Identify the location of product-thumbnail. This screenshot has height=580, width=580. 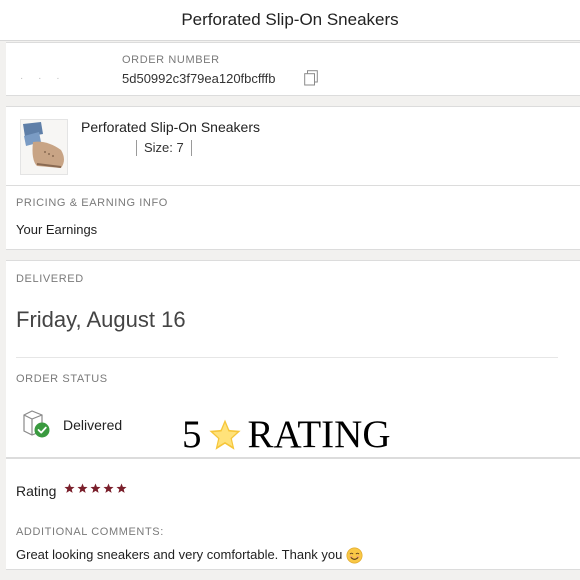
(44, 147).